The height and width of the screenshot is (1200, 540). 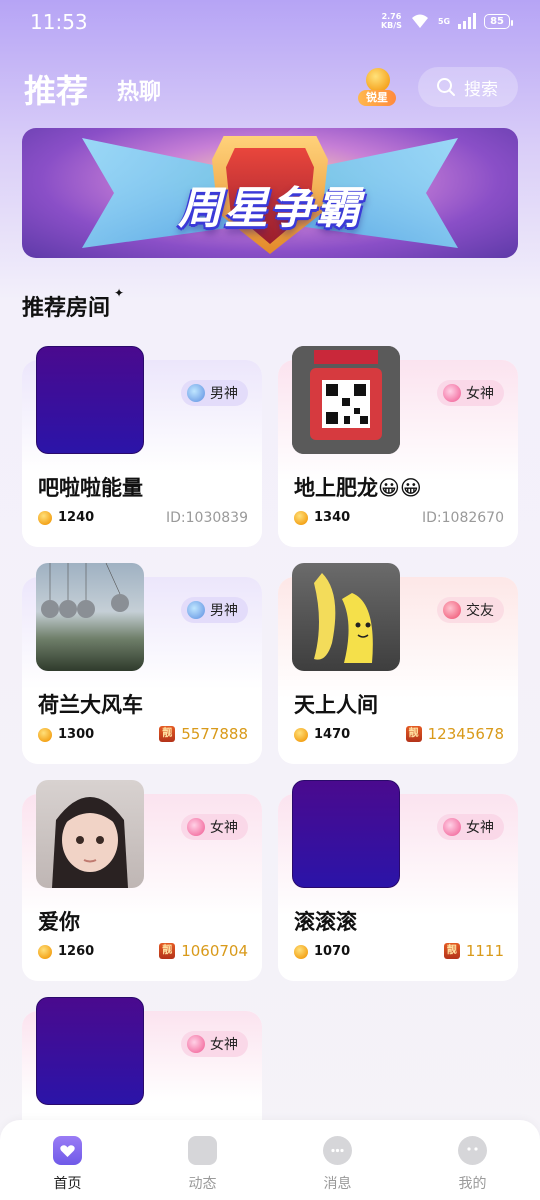 What do you see at coordinates (446, 87) in the screenshot?
I see `search-icon` at bounding box center [446, 87].